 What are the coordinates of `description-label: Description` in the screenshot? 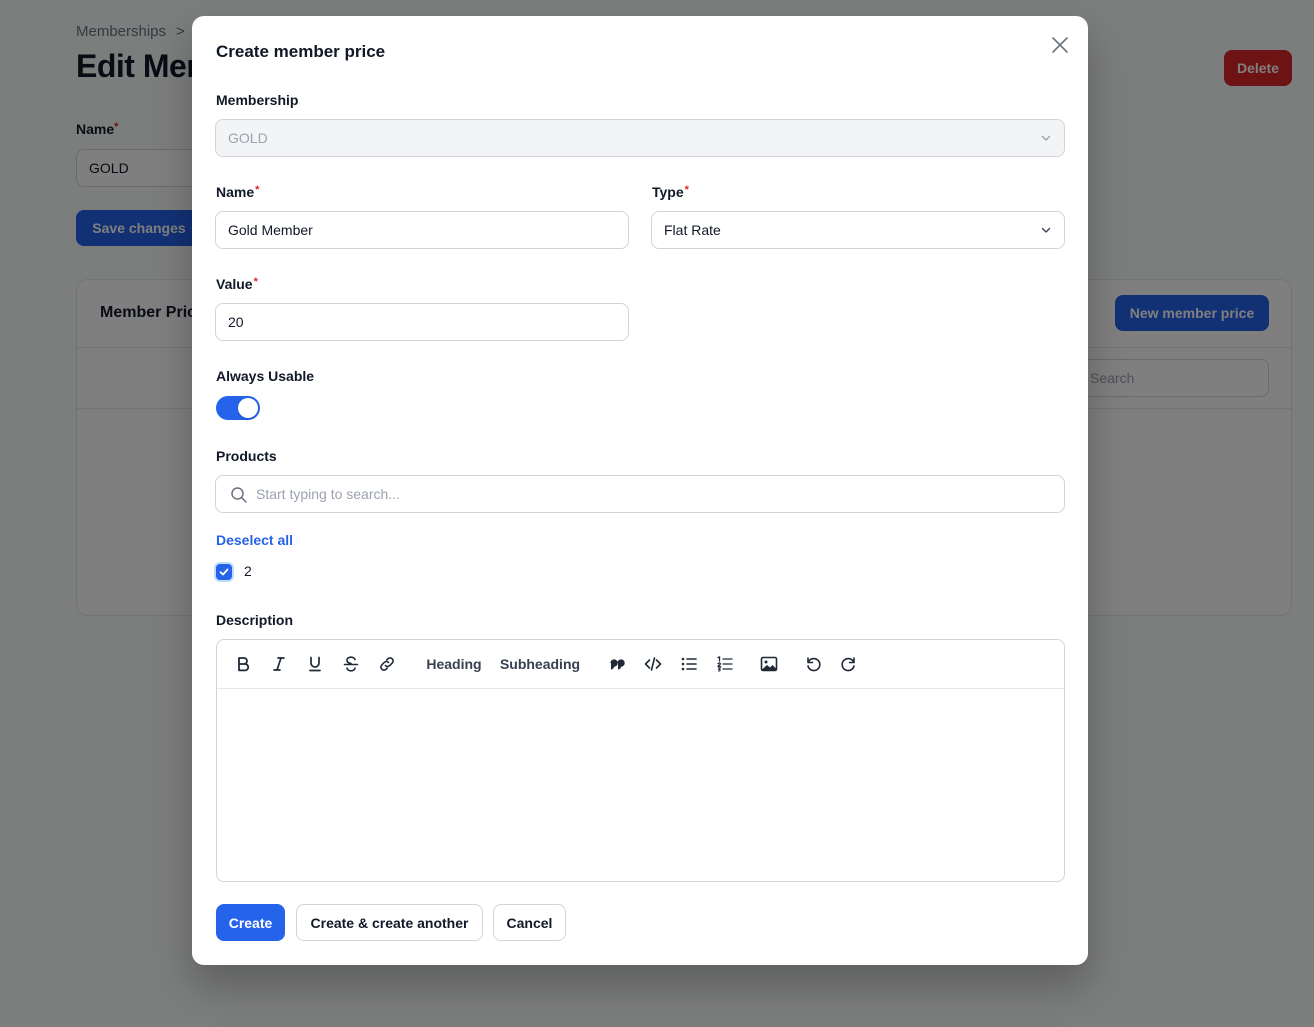 It's located at (255, 620).